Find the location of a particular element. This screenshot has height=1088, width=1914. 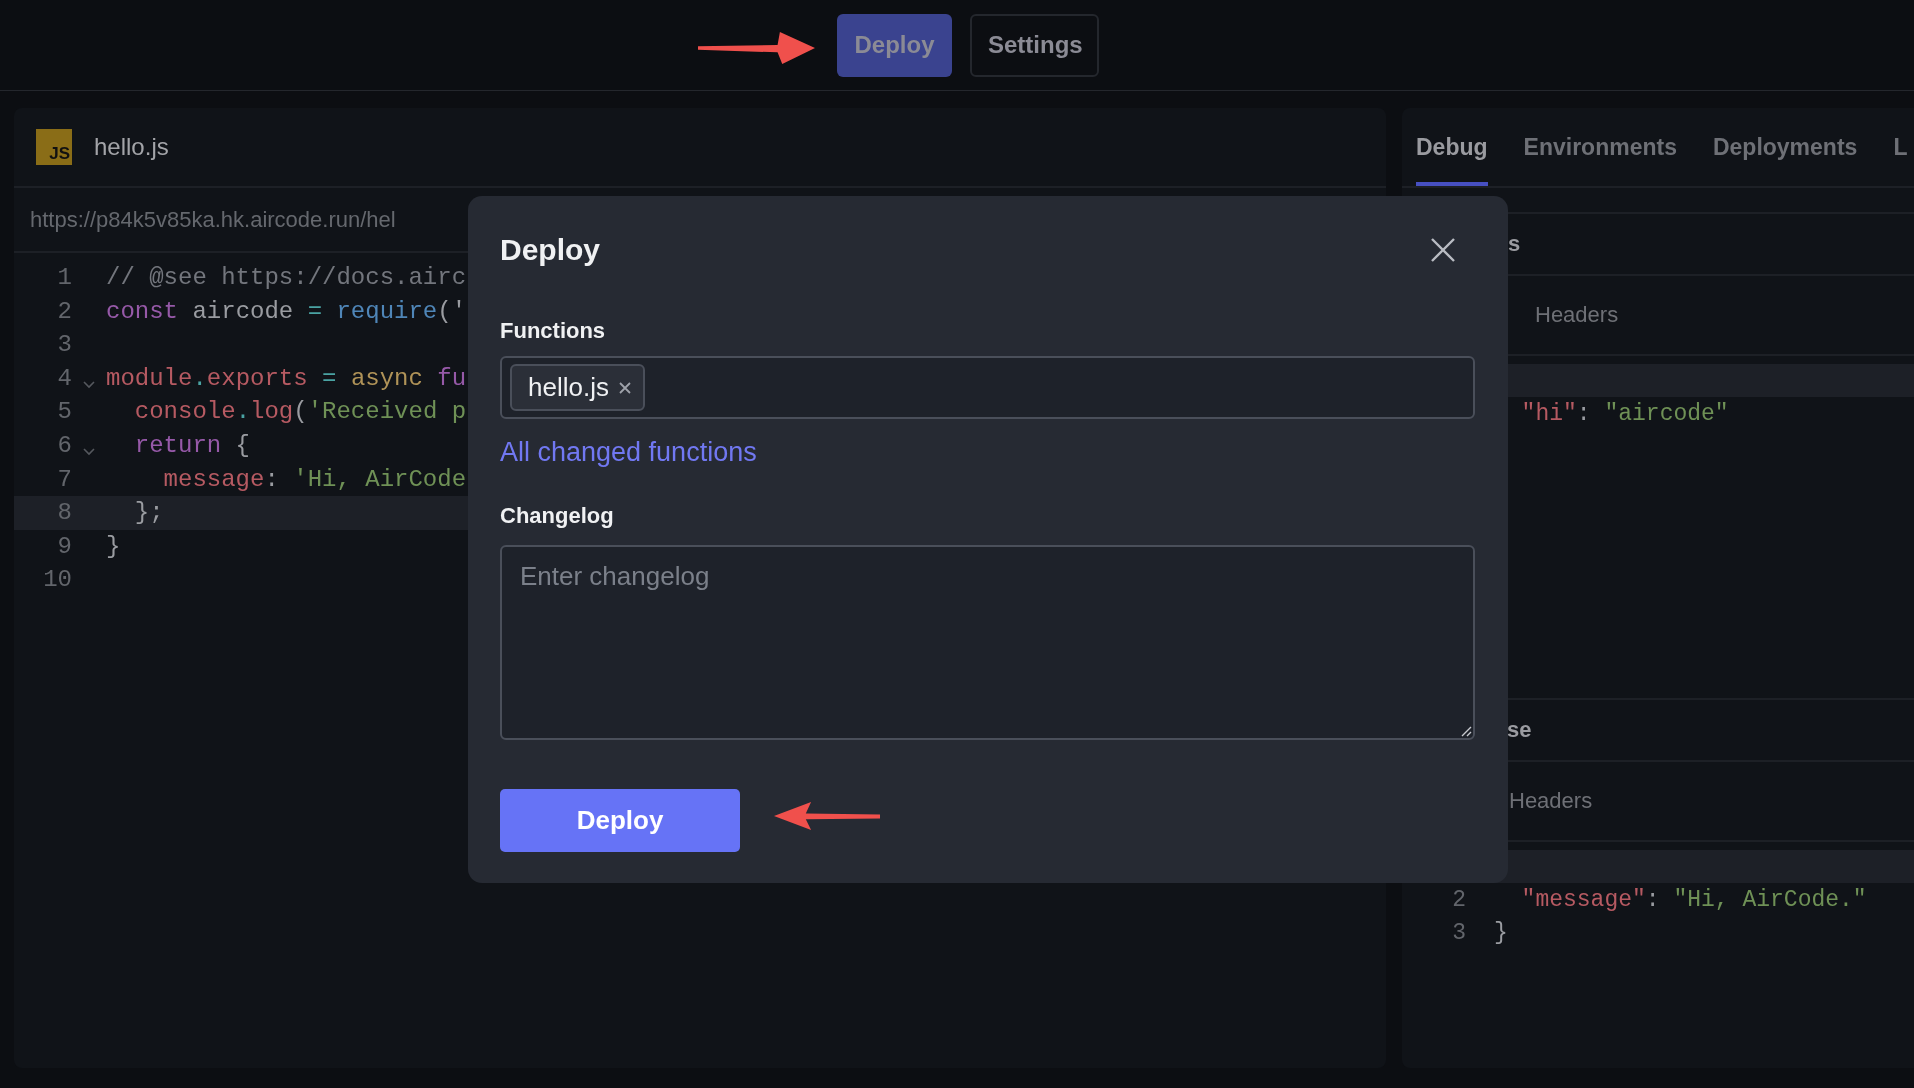

field-label: Changelog is located at coordinates (557, 516).